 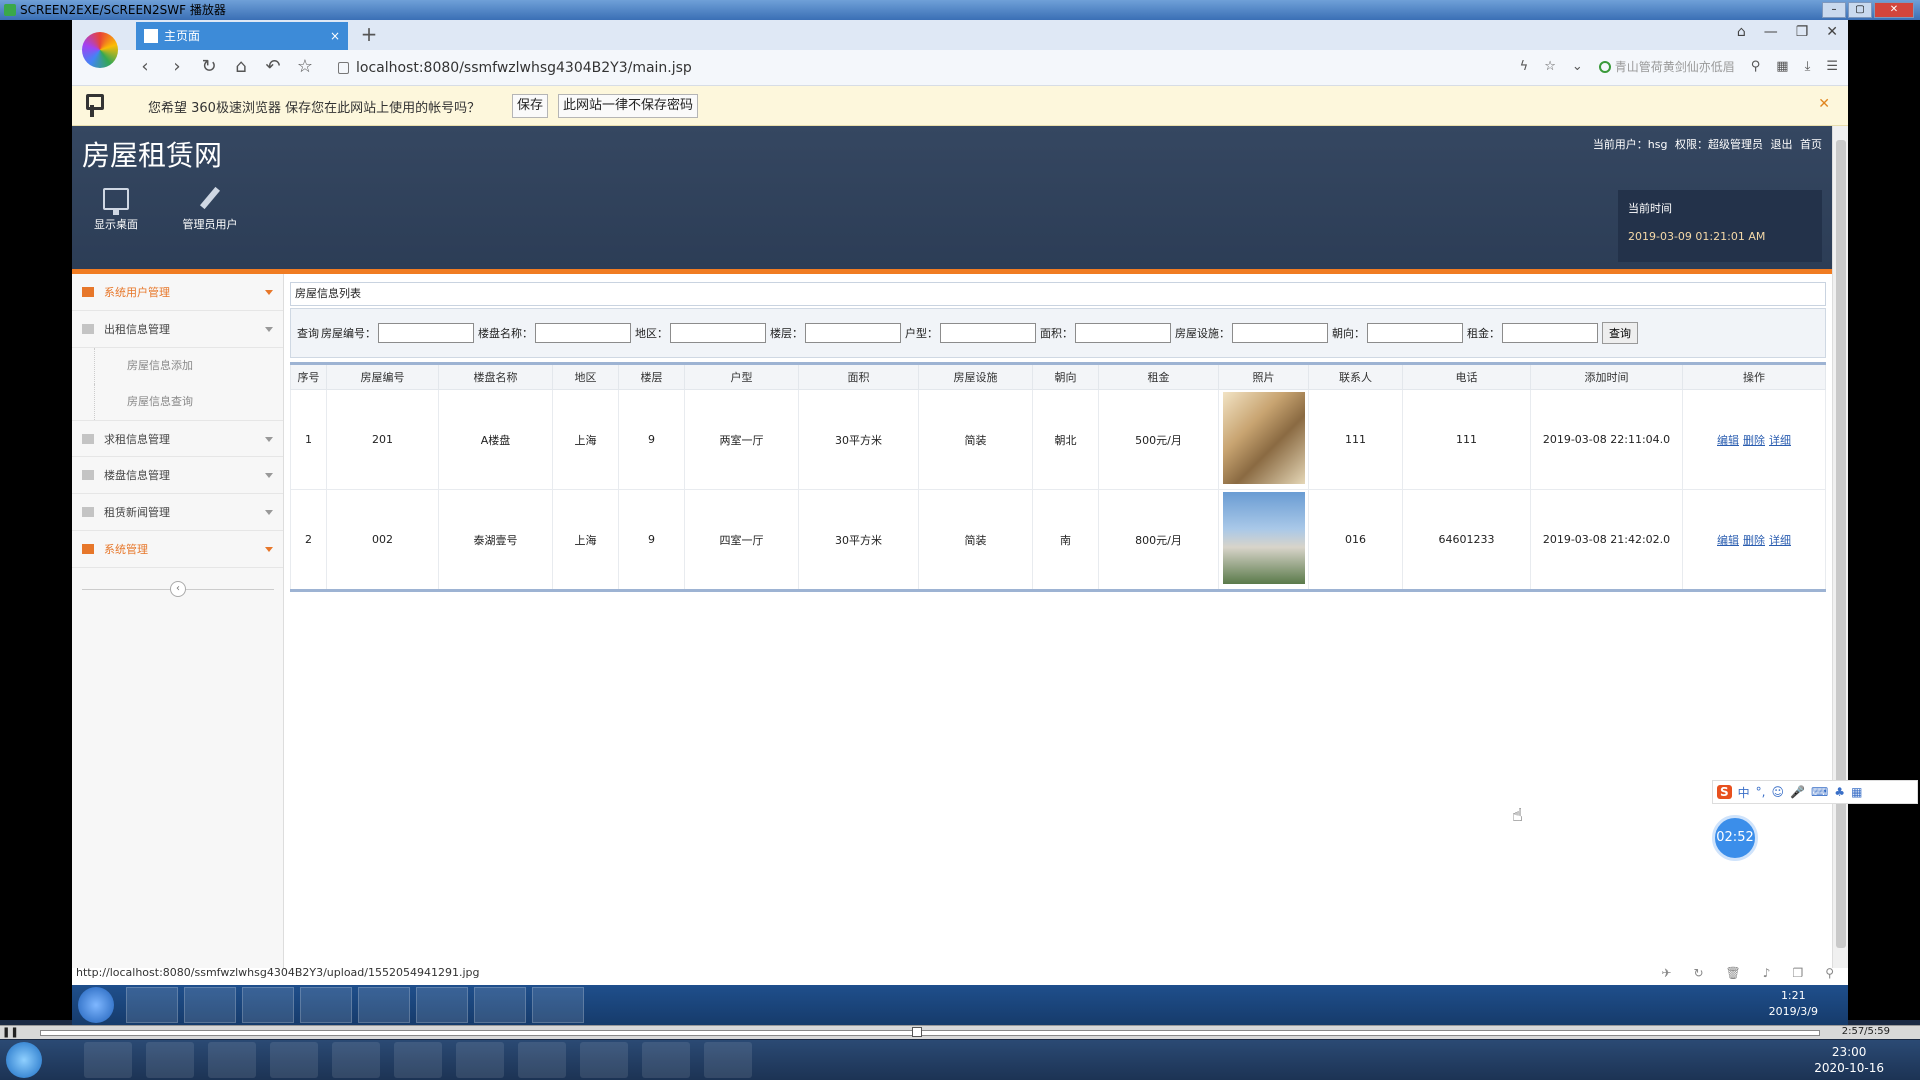 I want to click on zoom-icon: ⚲, so click(x=1829, y=973).